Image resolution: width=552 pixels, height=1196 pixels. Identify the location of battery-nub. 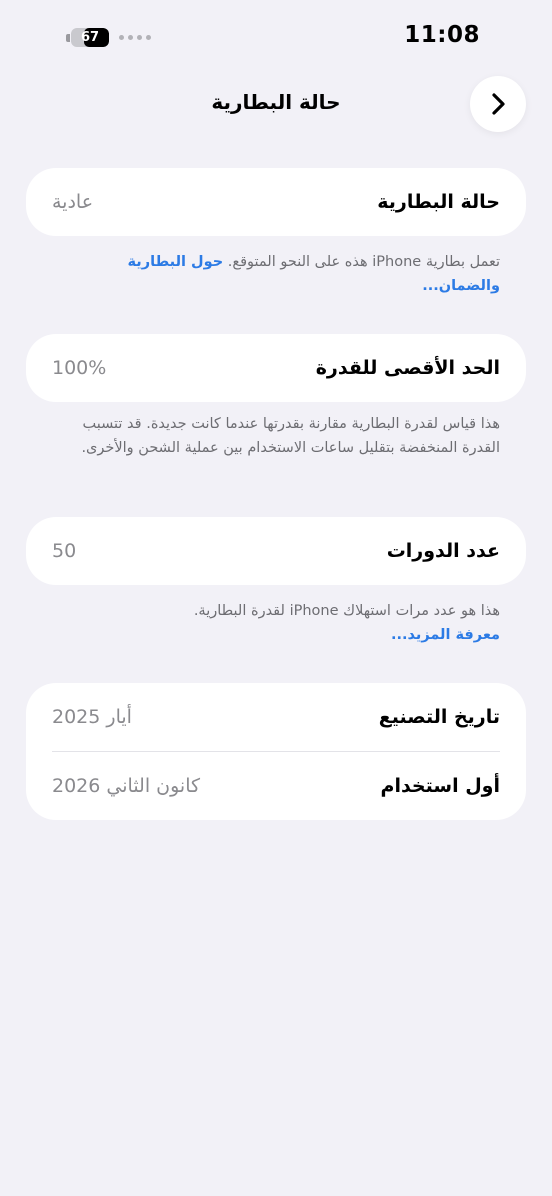
(68, 37).